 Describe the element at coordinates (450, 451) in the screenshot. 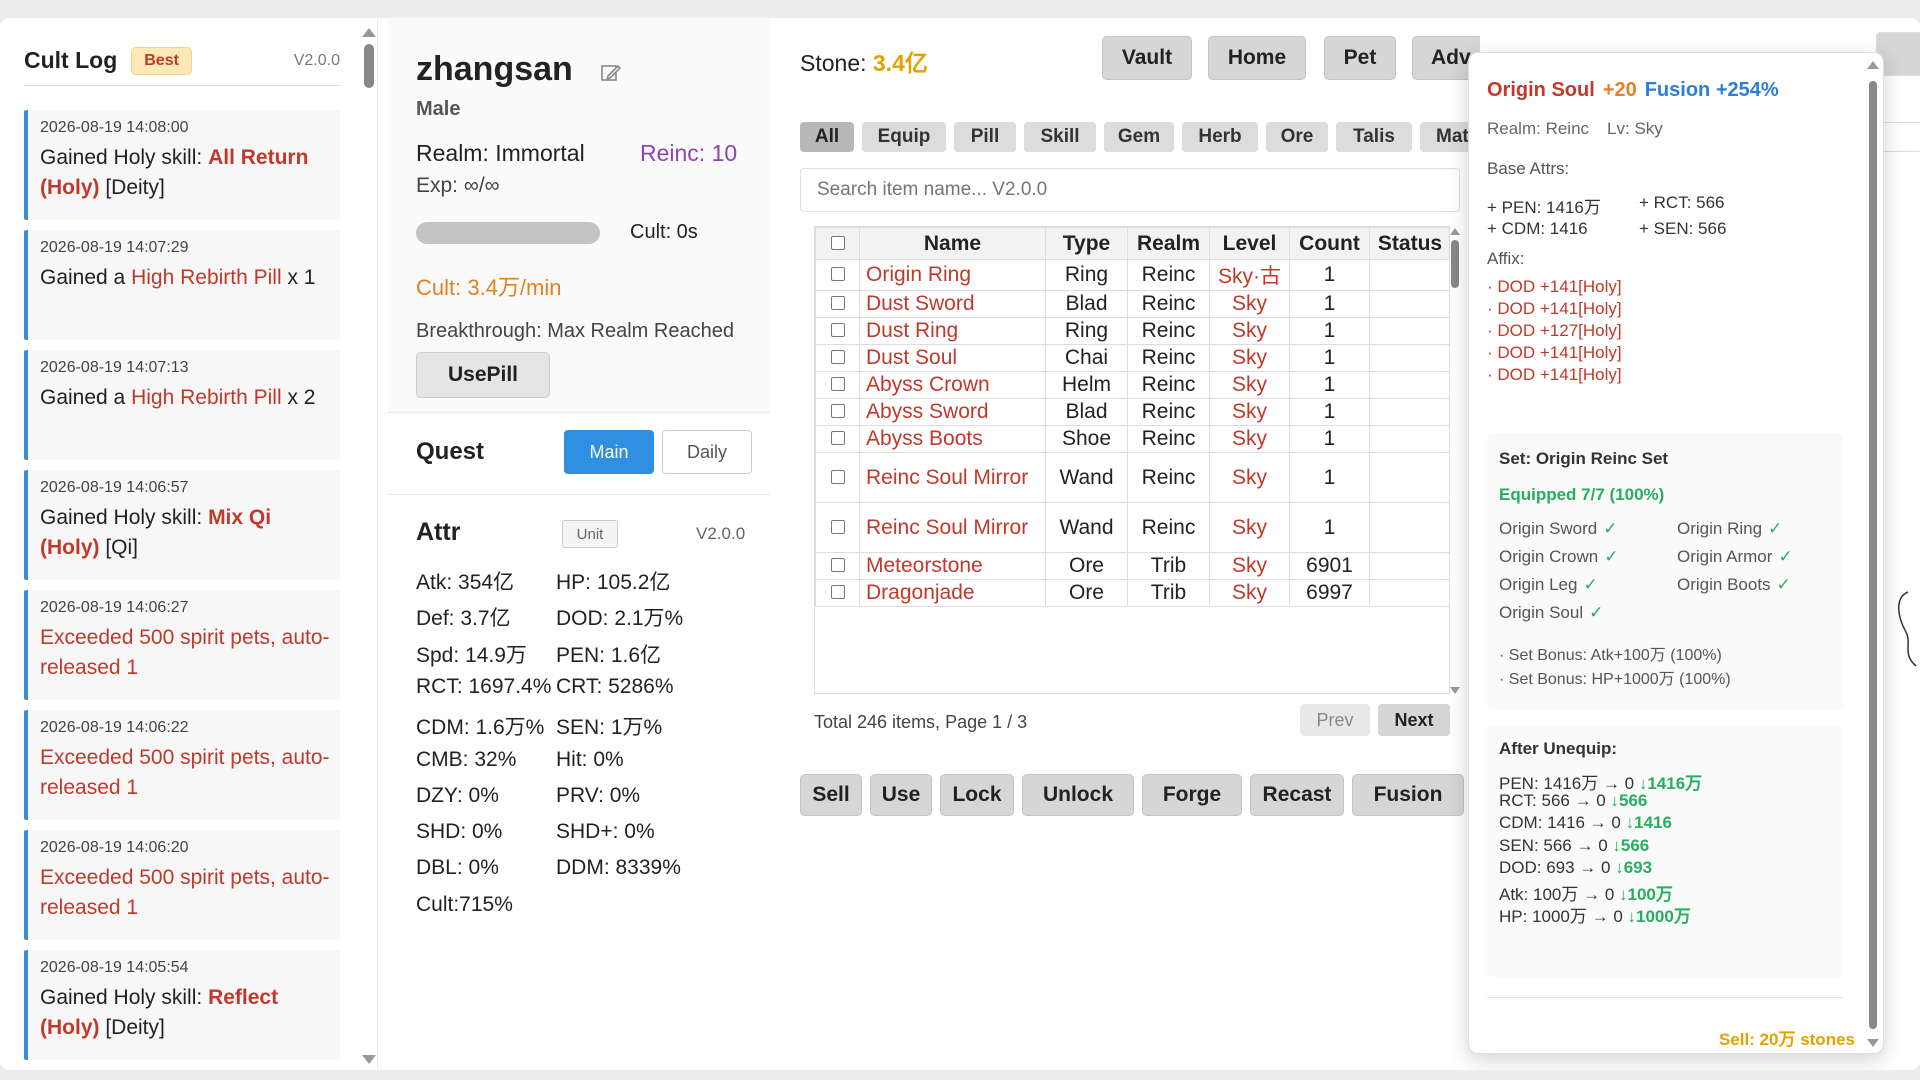

I see `quest-title: Quest` at that location.